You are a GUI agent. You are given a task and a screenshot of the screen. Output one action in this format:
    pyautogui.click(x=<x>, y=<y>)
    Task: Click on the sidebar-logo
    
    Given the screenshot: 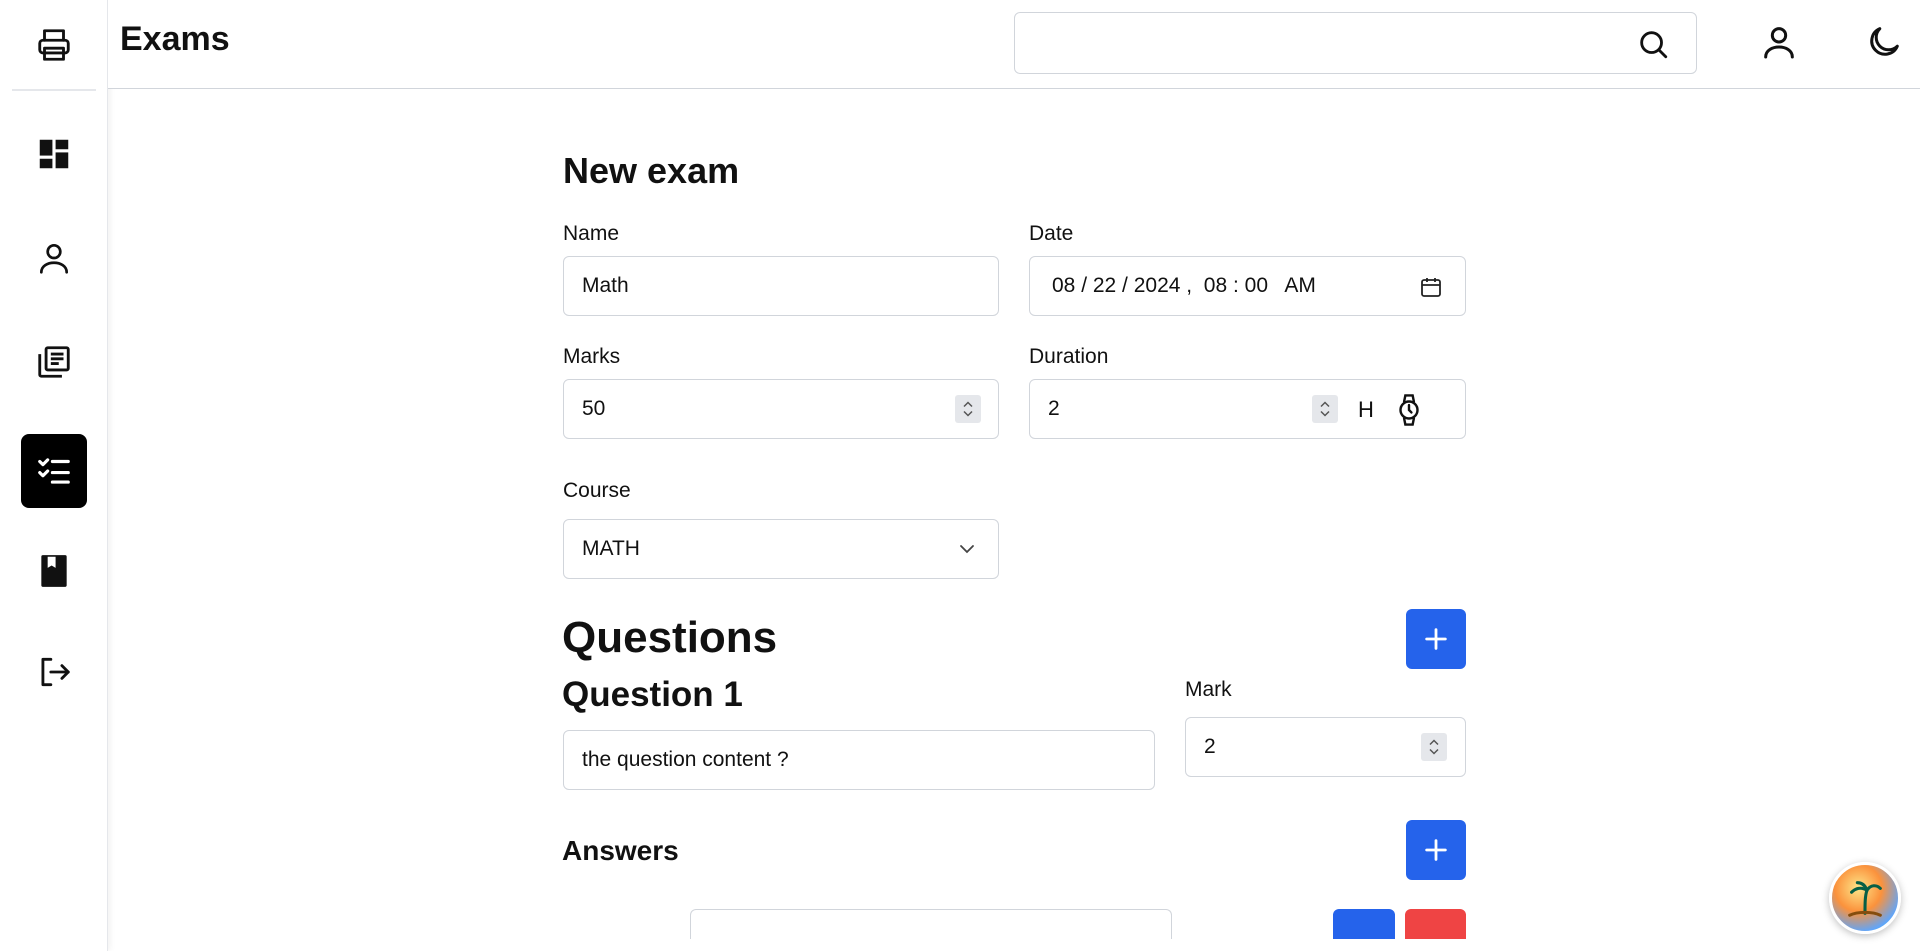 What is the action you would take?
    pyautogui.click(x=54, y=45)
    